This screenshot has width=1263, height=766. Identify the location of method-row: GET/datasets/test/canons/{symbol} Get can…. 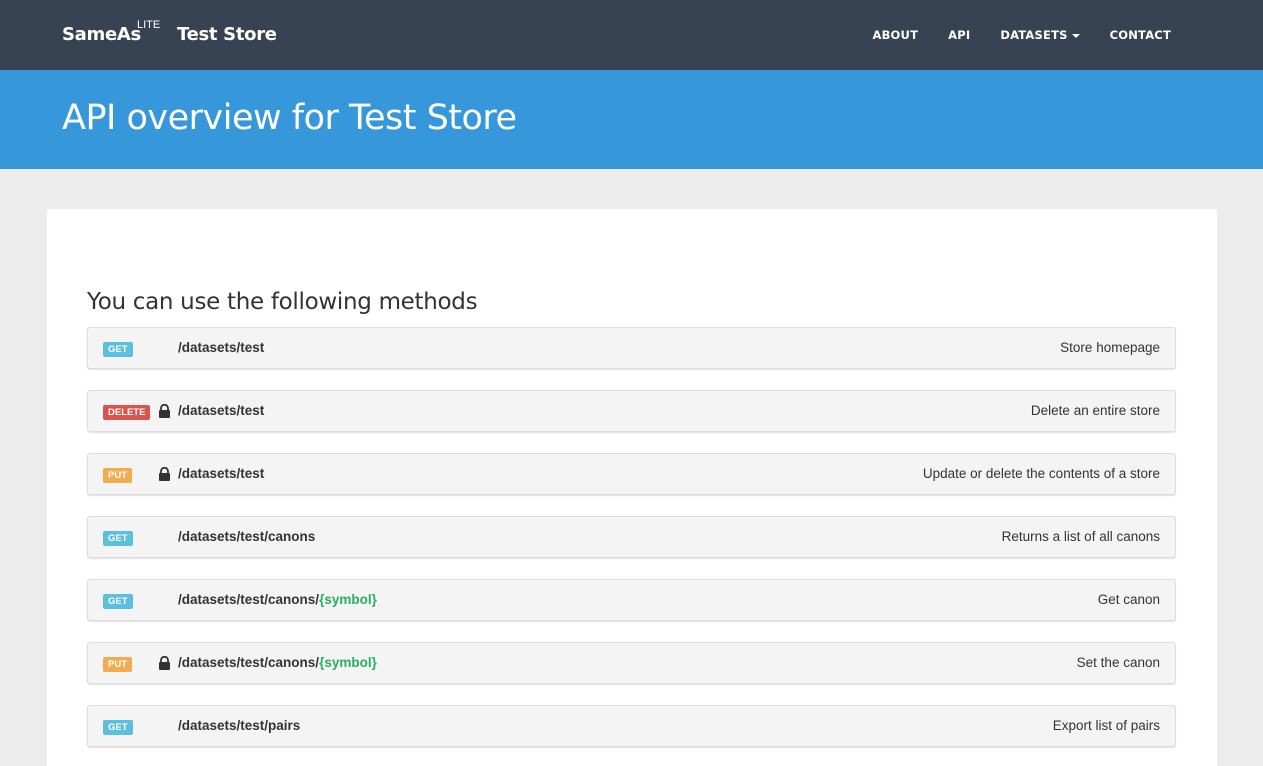
(631, 600).